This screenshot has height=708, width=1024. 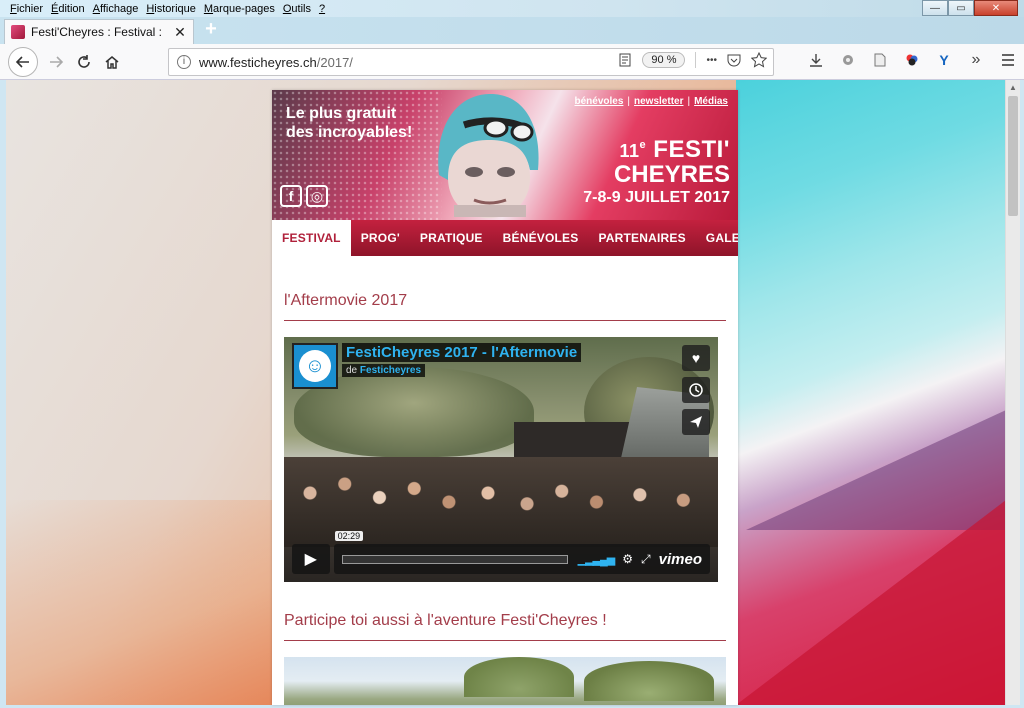 I want to click on maximize-button: ▭, so click(x=961, y=8).